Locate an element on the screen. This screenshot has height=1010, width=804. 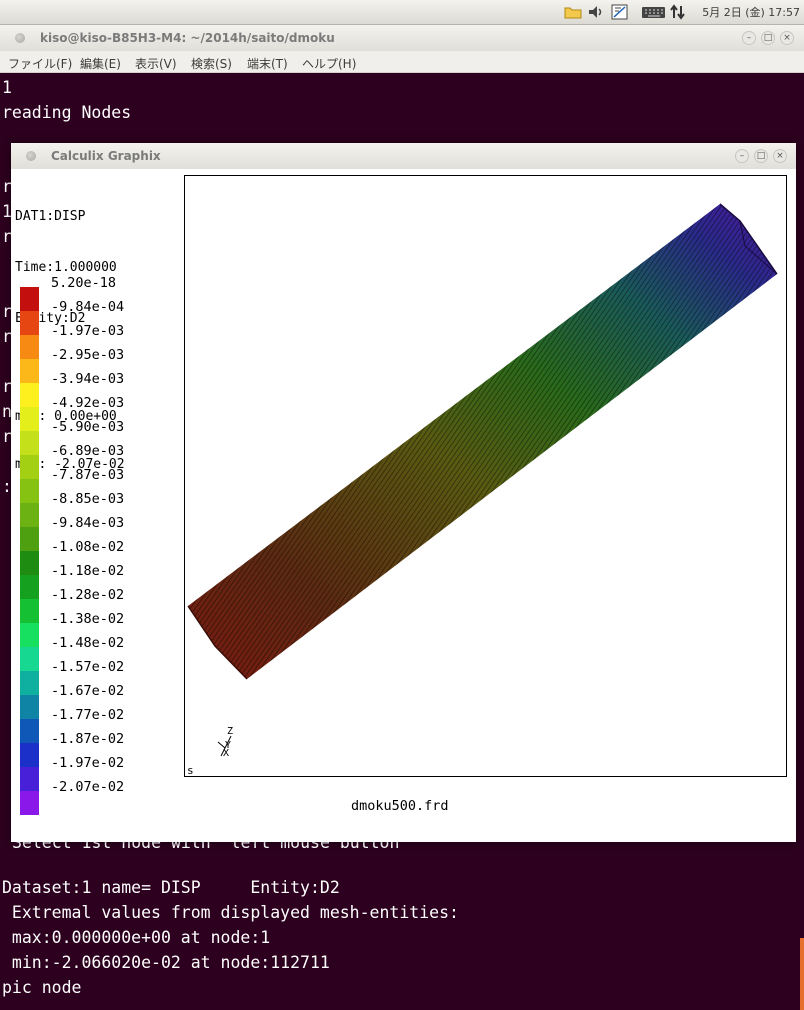
color-legend-bar is located at coordinates (29, 551).